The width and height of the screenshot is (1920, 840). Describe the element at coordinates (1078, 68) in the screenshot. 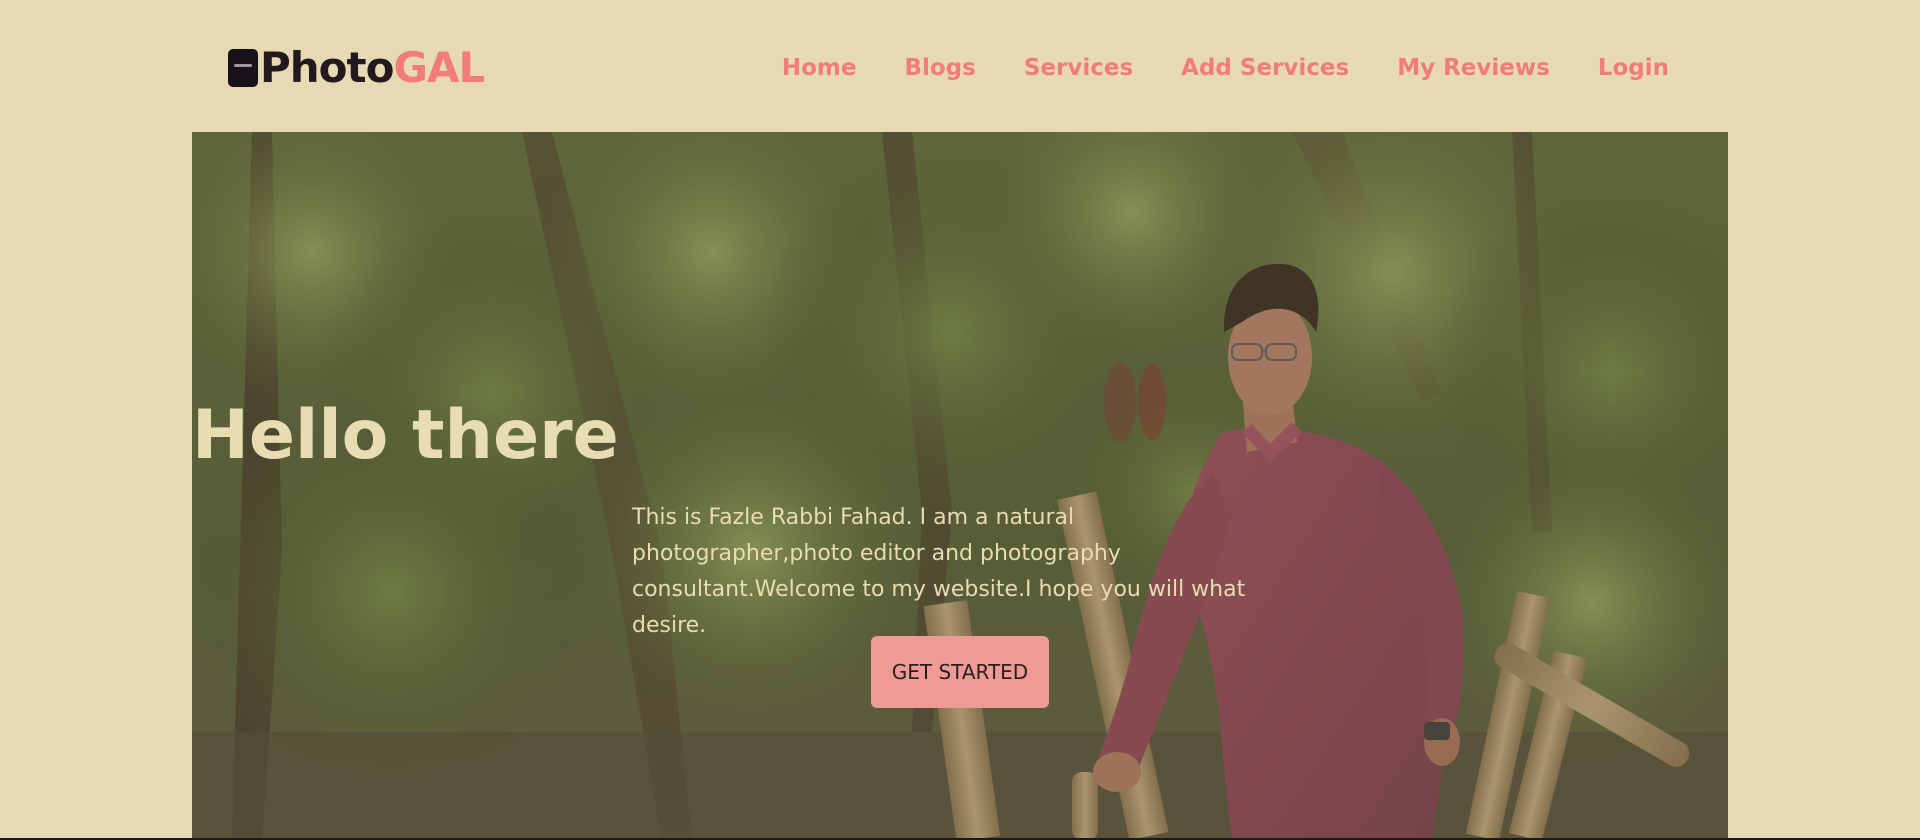

I see `nav-services: Services` at that location.